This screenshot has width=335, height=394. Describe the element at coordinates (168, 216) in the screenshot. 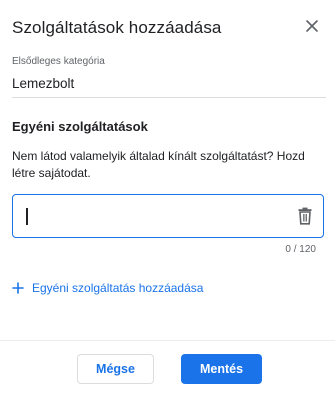

I see `custom-service-input` at that location.